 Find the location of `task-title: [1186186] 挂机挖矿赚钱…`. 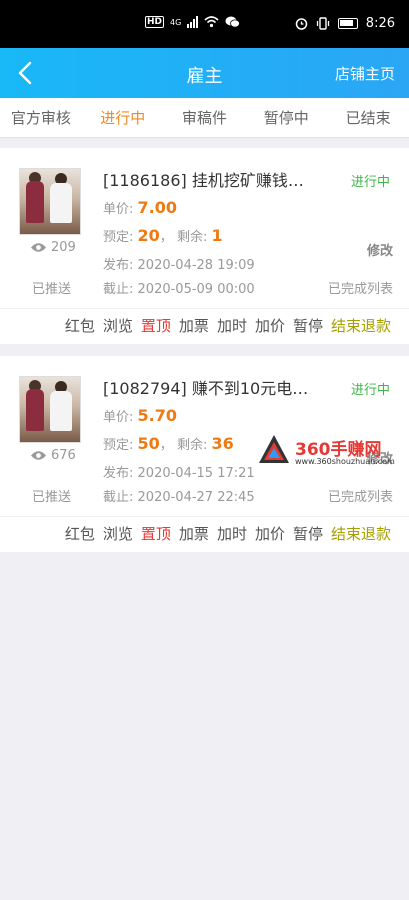

task-title: [1186186] 挂机挖矿赚钱… is located at coordinates (218, 179).